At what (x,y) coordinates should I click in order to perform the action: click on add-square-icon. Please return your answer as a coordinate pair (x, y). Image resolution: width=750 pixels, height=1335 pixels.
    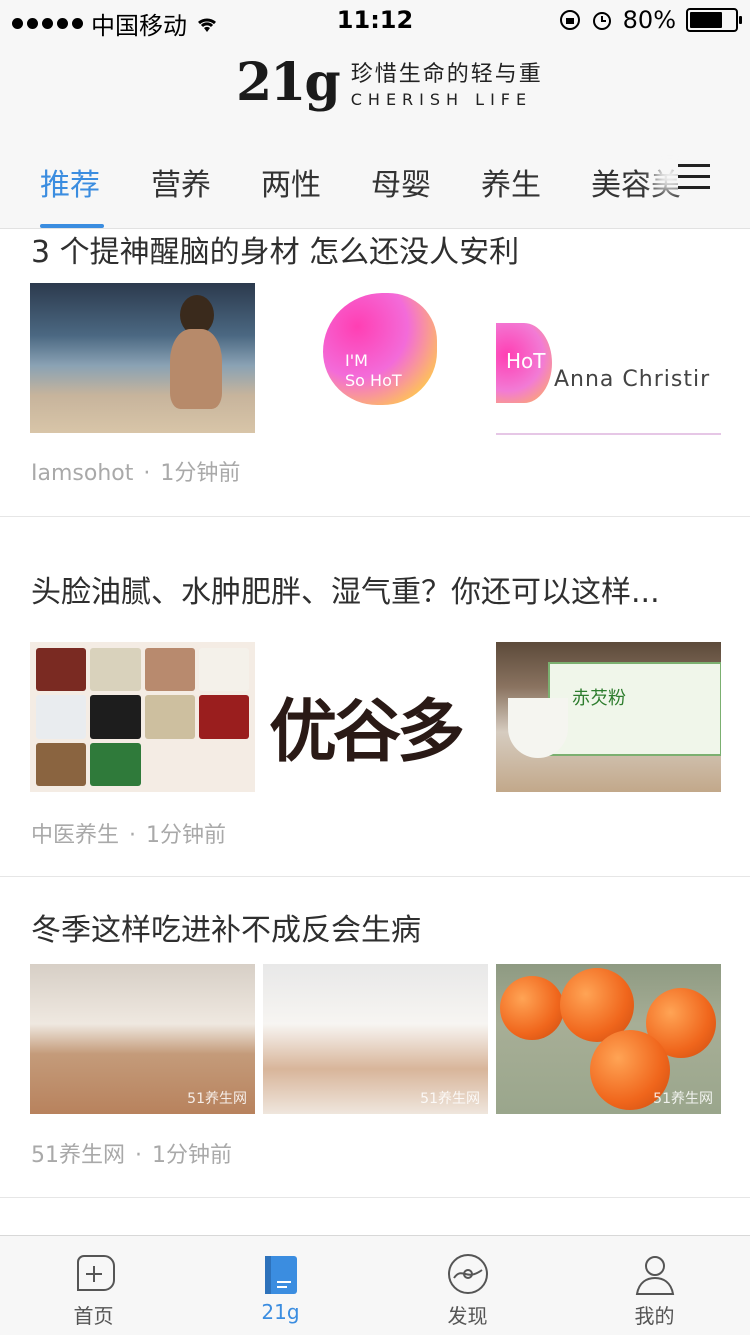
    Looking at the image, I should click on (95, 1273).